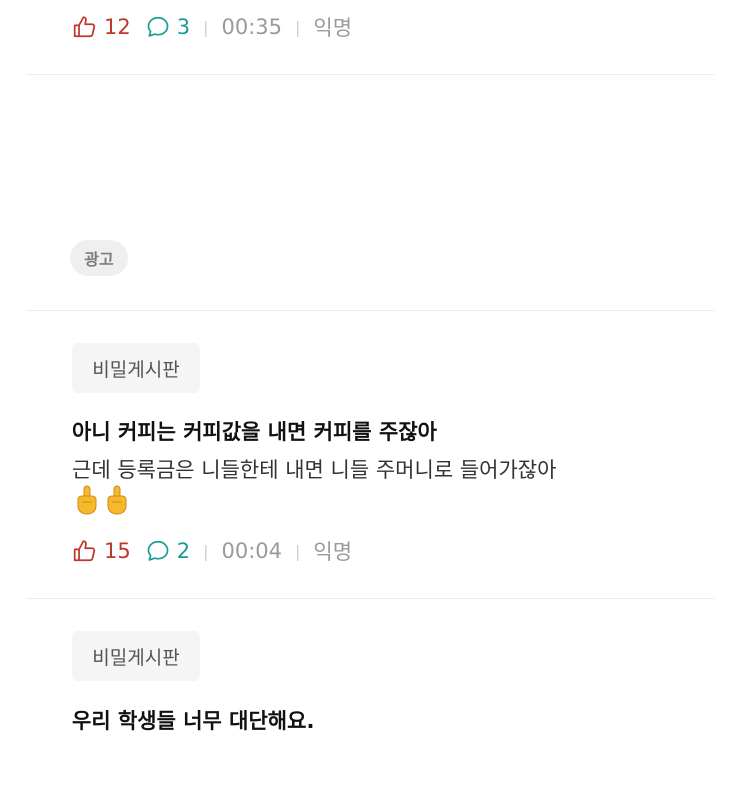 This screenshot has width=740, height=801. Describe the element at coordinates (212, 27) in the screenshot. I see `post-meta: 12 3 | 00:35 | 익명` at that location.